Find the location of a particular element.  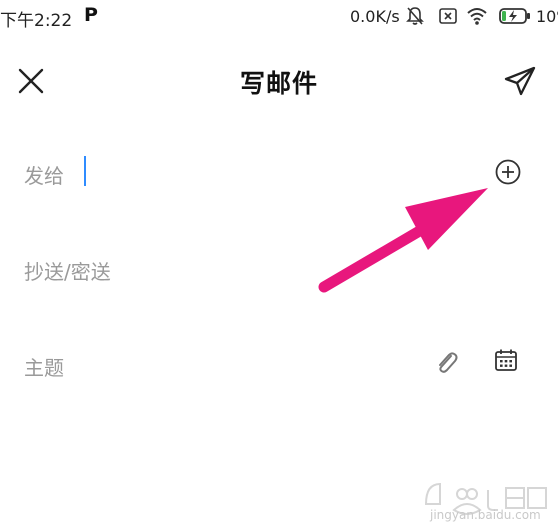

text-cursor is located at coordinates (85, 171).